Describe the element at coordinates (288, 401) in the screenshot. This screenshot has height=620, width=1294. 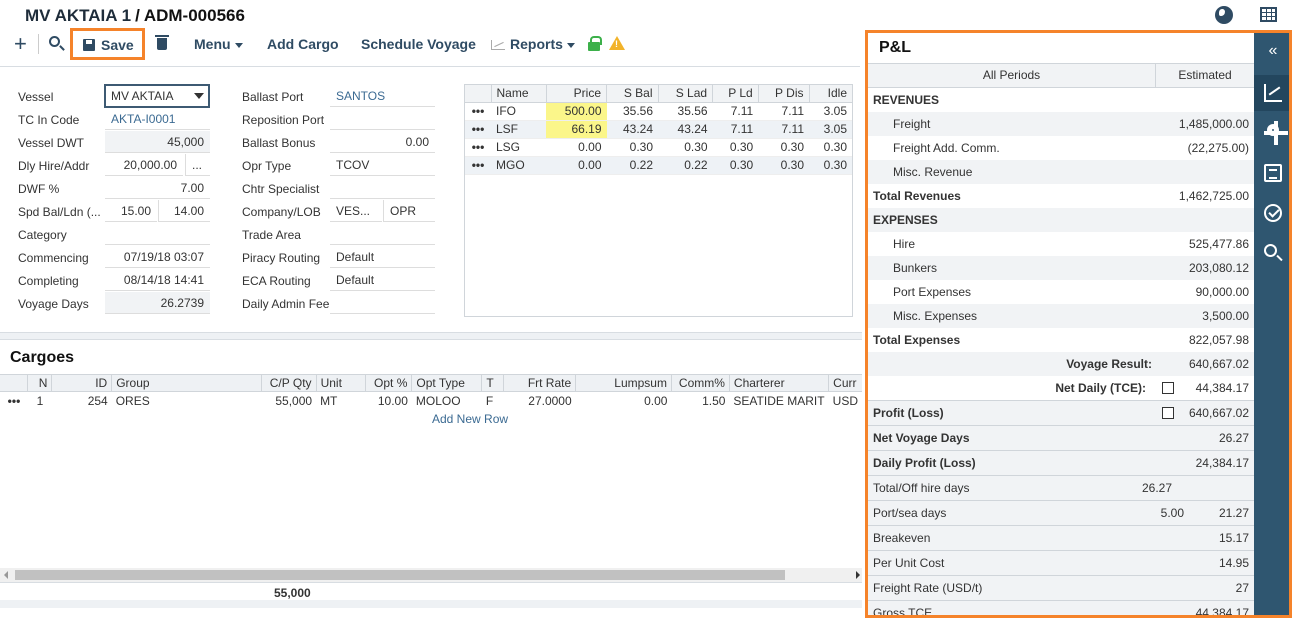
I see `table-cell: 55,000` at that location.